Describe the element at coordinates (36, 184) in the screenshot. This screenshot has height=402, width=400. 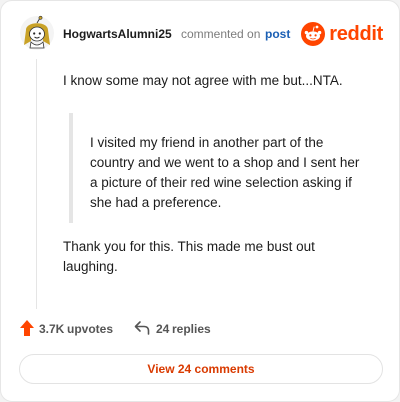
I see `thread-line` at that location.